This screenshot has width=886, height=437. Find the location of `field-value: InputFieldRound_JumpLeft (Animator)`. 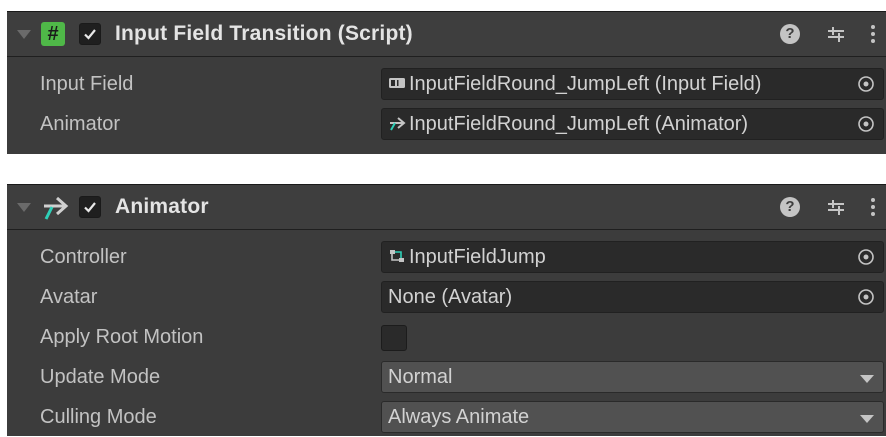

field-value: InputFieldRound_JumpLeft (Animator) is located at coordinates (579, 124).